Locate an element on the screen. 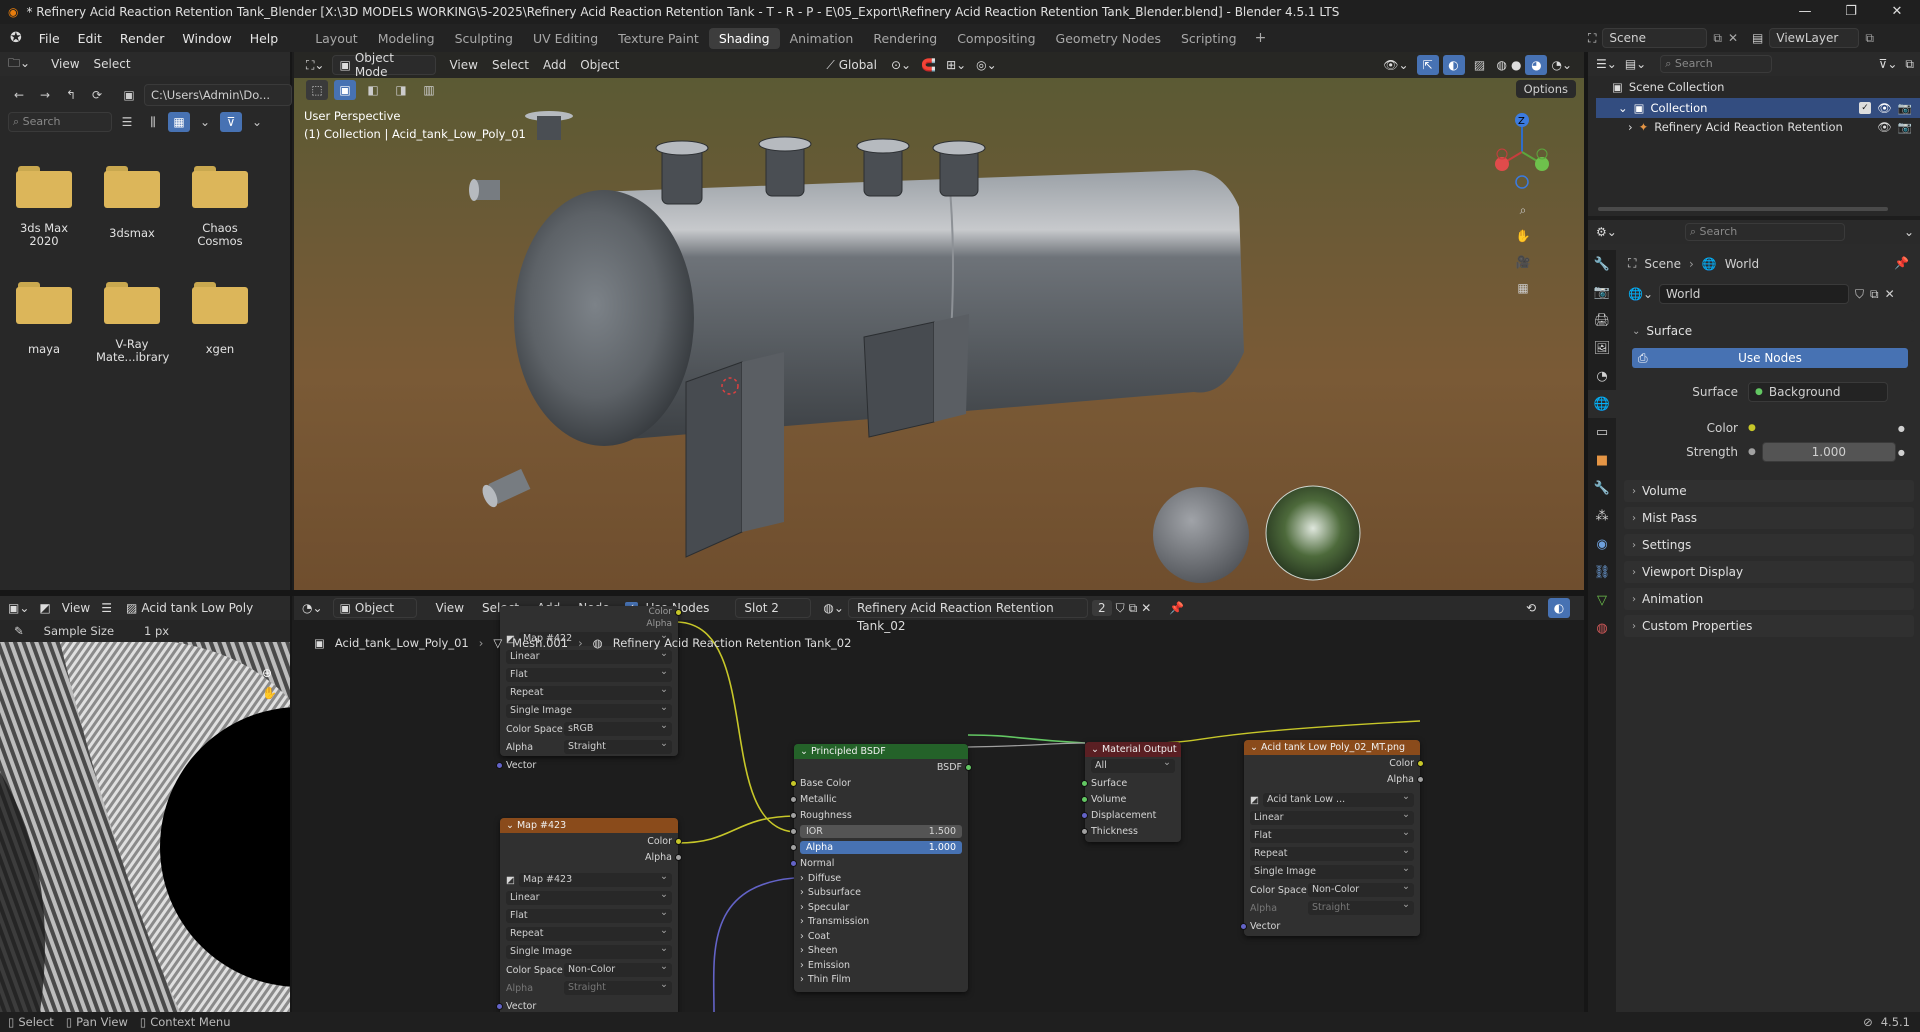 This screenshot has height=1032, width=1920. fb-menu-view: View is located at coordinates (65, 64).